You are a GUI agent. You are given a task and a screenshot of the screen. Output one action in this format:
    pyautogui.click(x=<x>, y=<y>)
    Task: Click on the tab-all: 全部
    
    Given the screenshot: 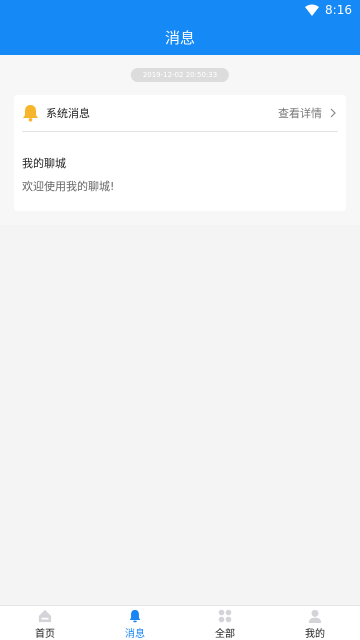 What is the action you would take?
    pyautogui.click(x=225, y=623)
    